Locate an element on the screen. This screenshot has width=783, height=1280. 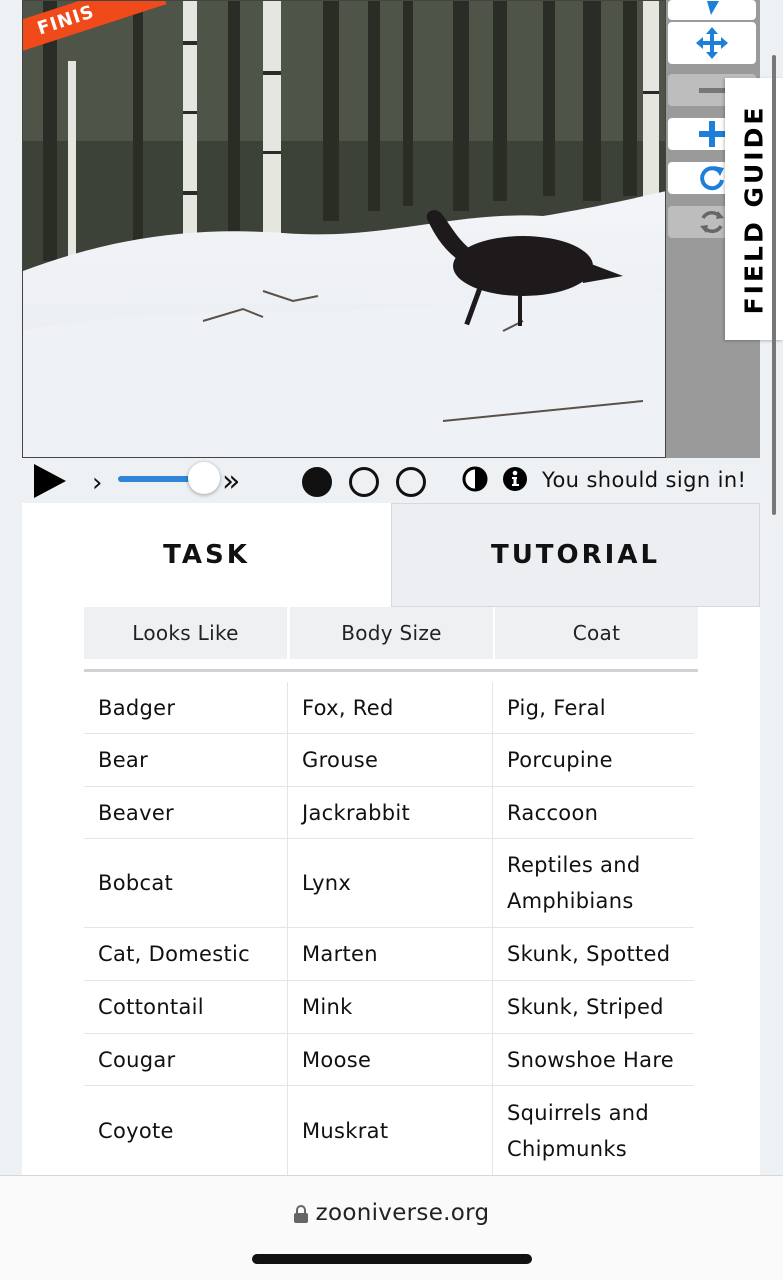
choice-beaver: Beaver is located at coordinates (186, 812).